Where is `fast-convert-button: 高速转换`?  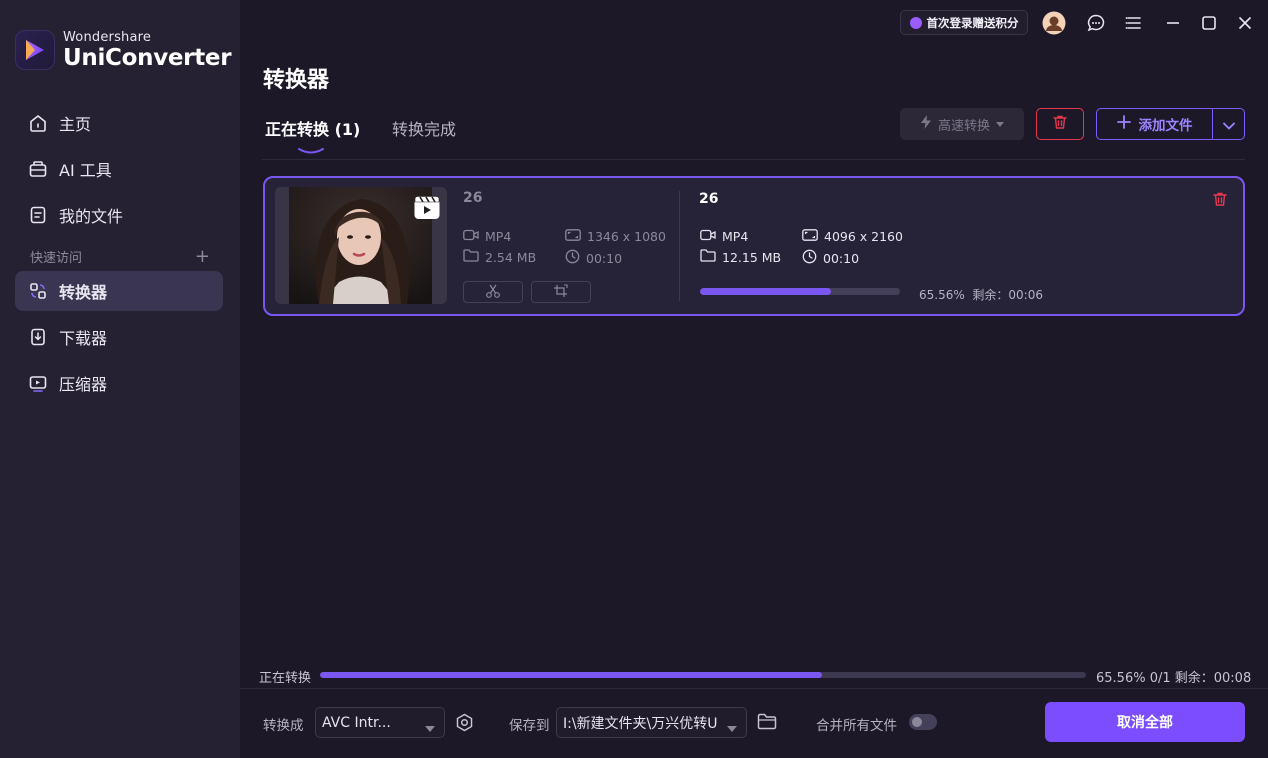 fast-convert-button: 高速转换 is located at coordinates (962, 124).